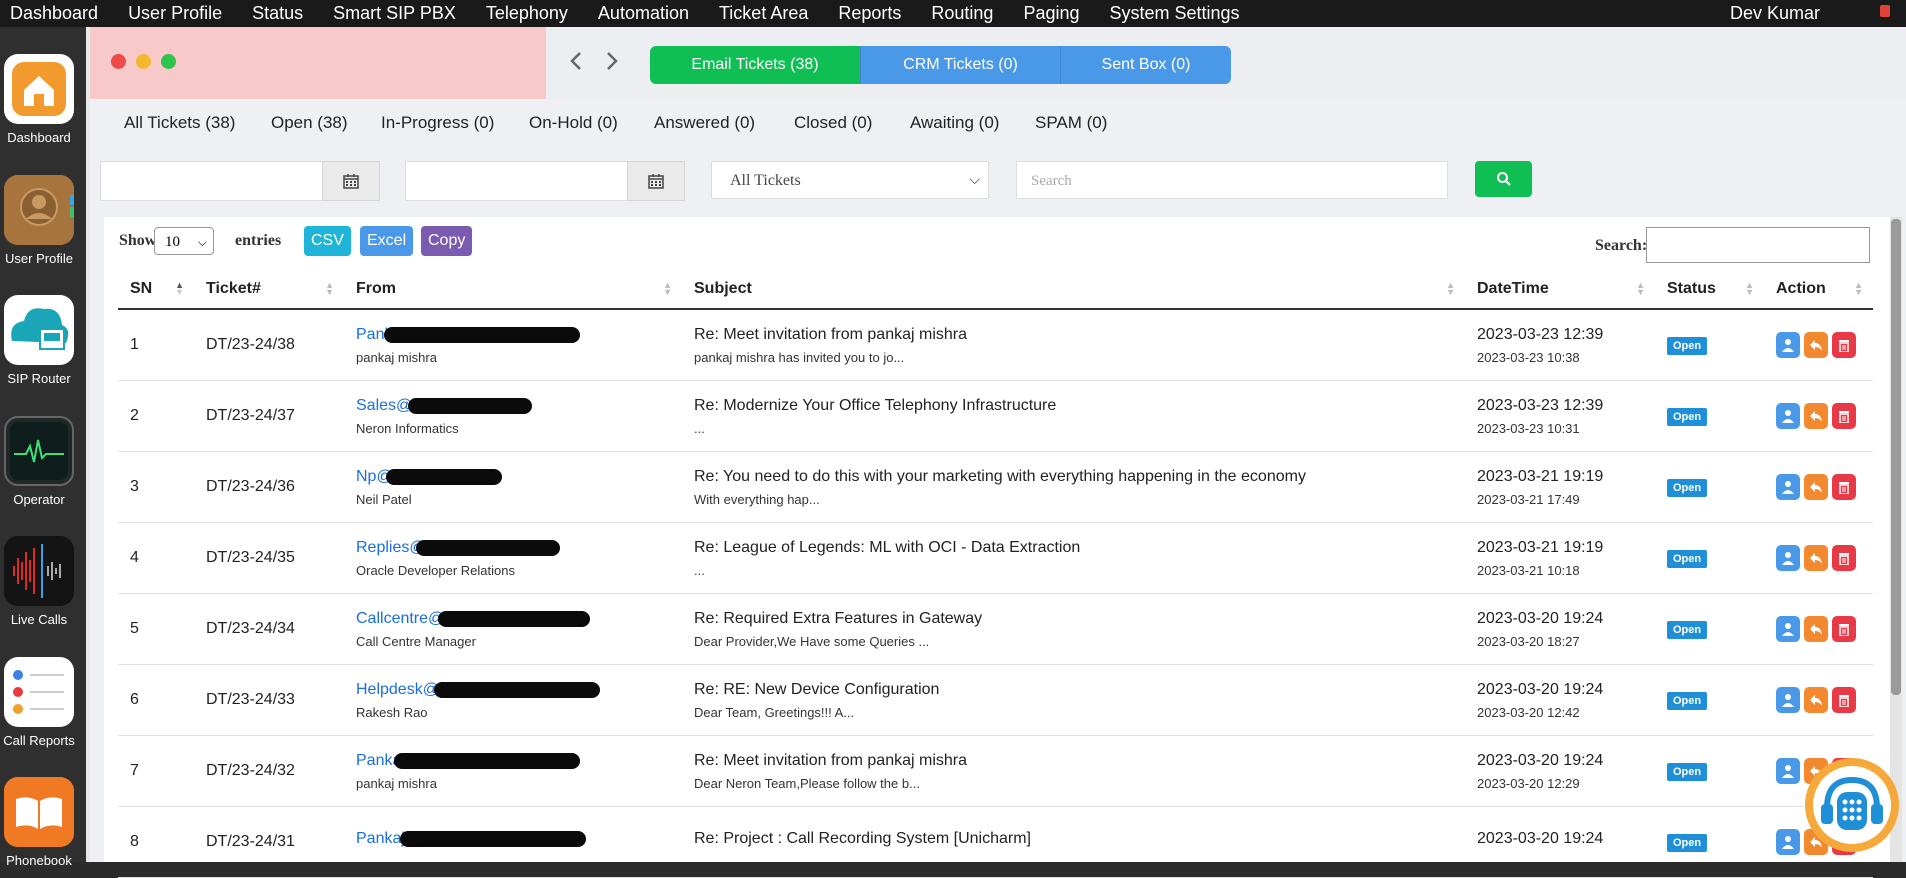 This screenshot has width=1906, height=878. I want to click on column-header-ticket: Ticket# ▲ ▼, so click(269, 290).